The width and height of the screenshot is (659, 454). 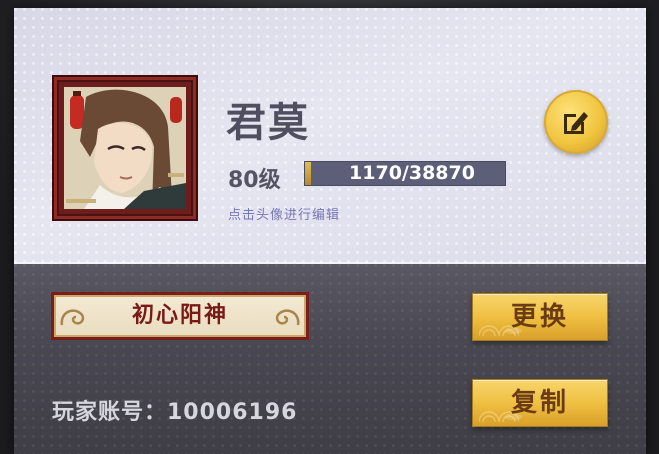 I want to click on change-title-button: 更换, so click(x=540, y=317).